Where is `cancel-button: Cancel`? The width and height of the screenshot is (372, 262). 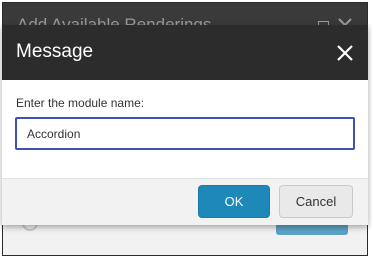
cancel-button: Cancel is located at coordinates (316, 201).